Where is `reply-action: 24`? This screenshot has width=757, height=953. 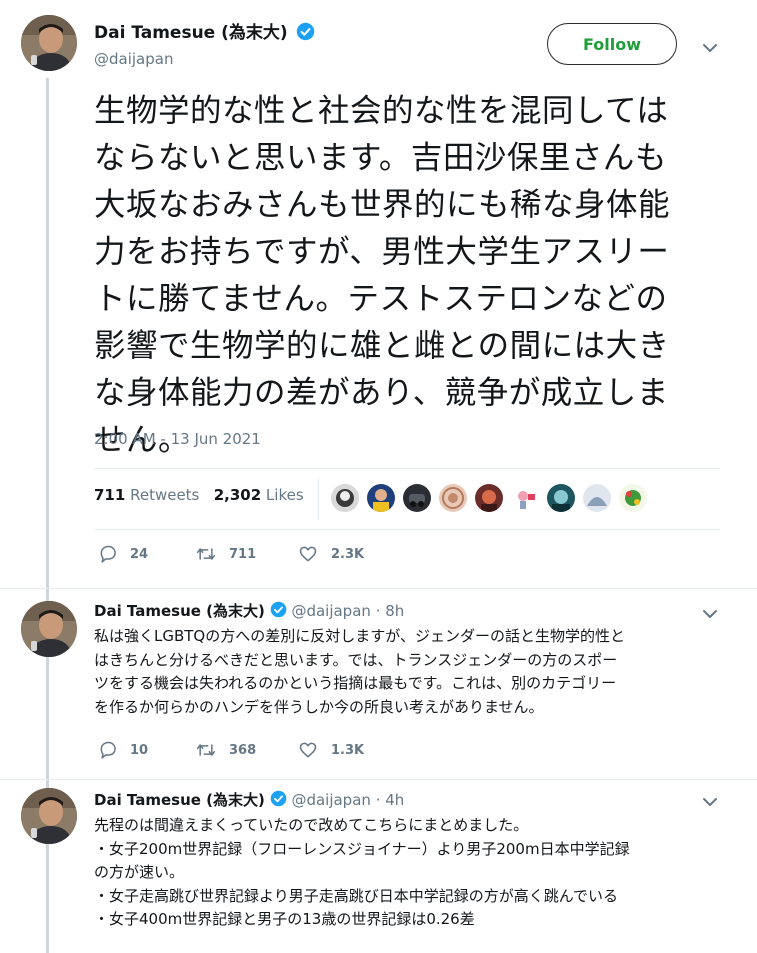
reply-action: 24 is located at coordinates (123, 554).